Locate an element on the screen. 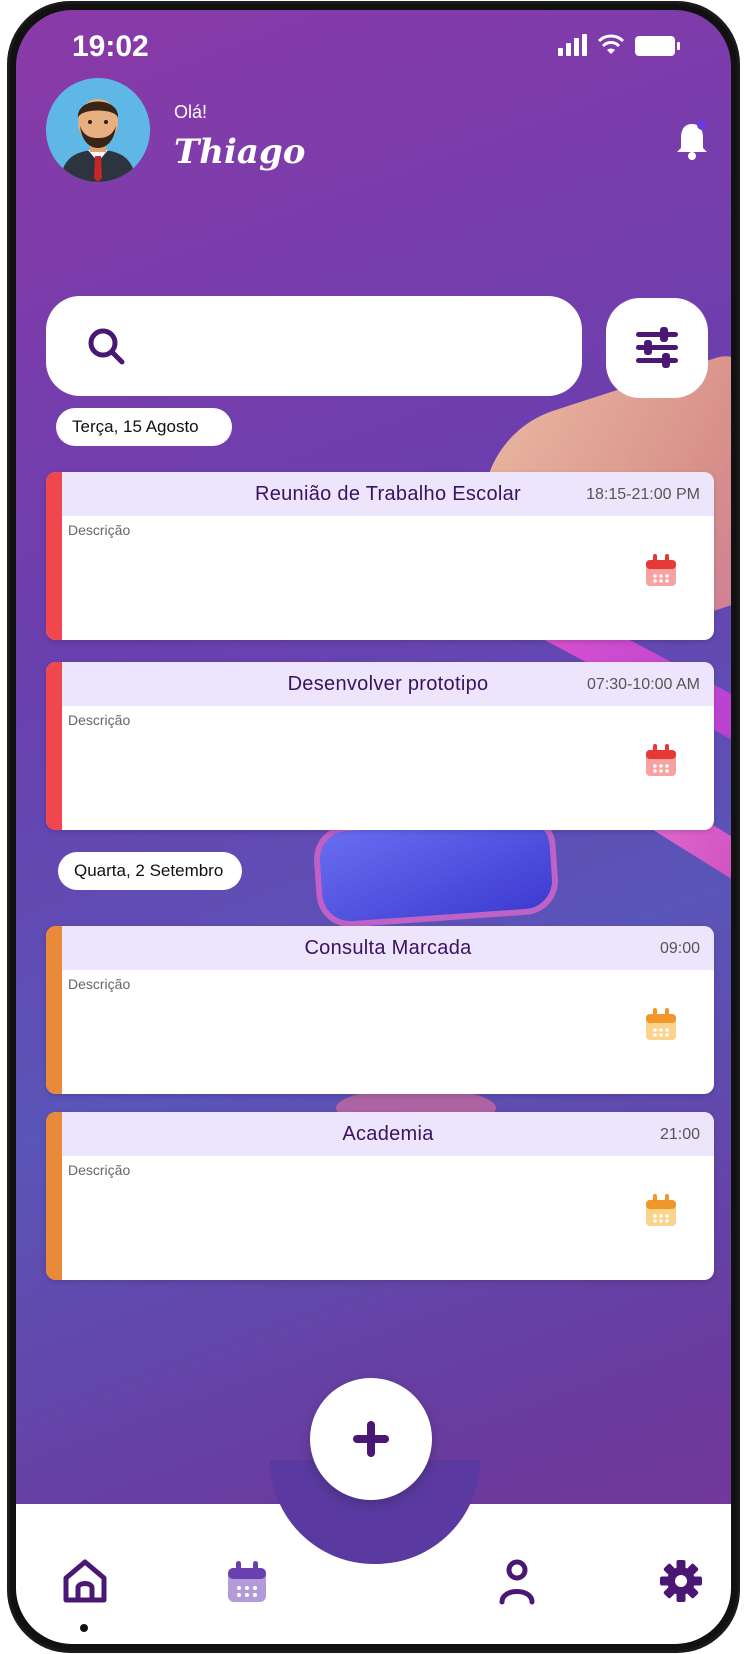  nav-settings is located at coordinates (681, 1581).